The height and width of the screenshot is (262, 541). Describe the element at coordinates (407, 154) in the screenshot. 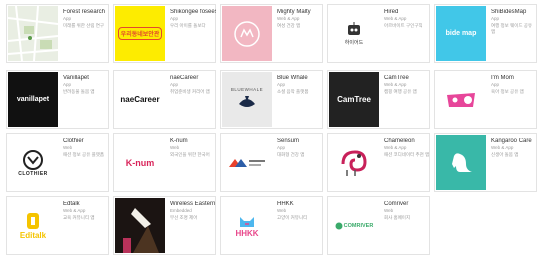

I see `app-description: 패션 코디네이터 추천 앱` at that location.